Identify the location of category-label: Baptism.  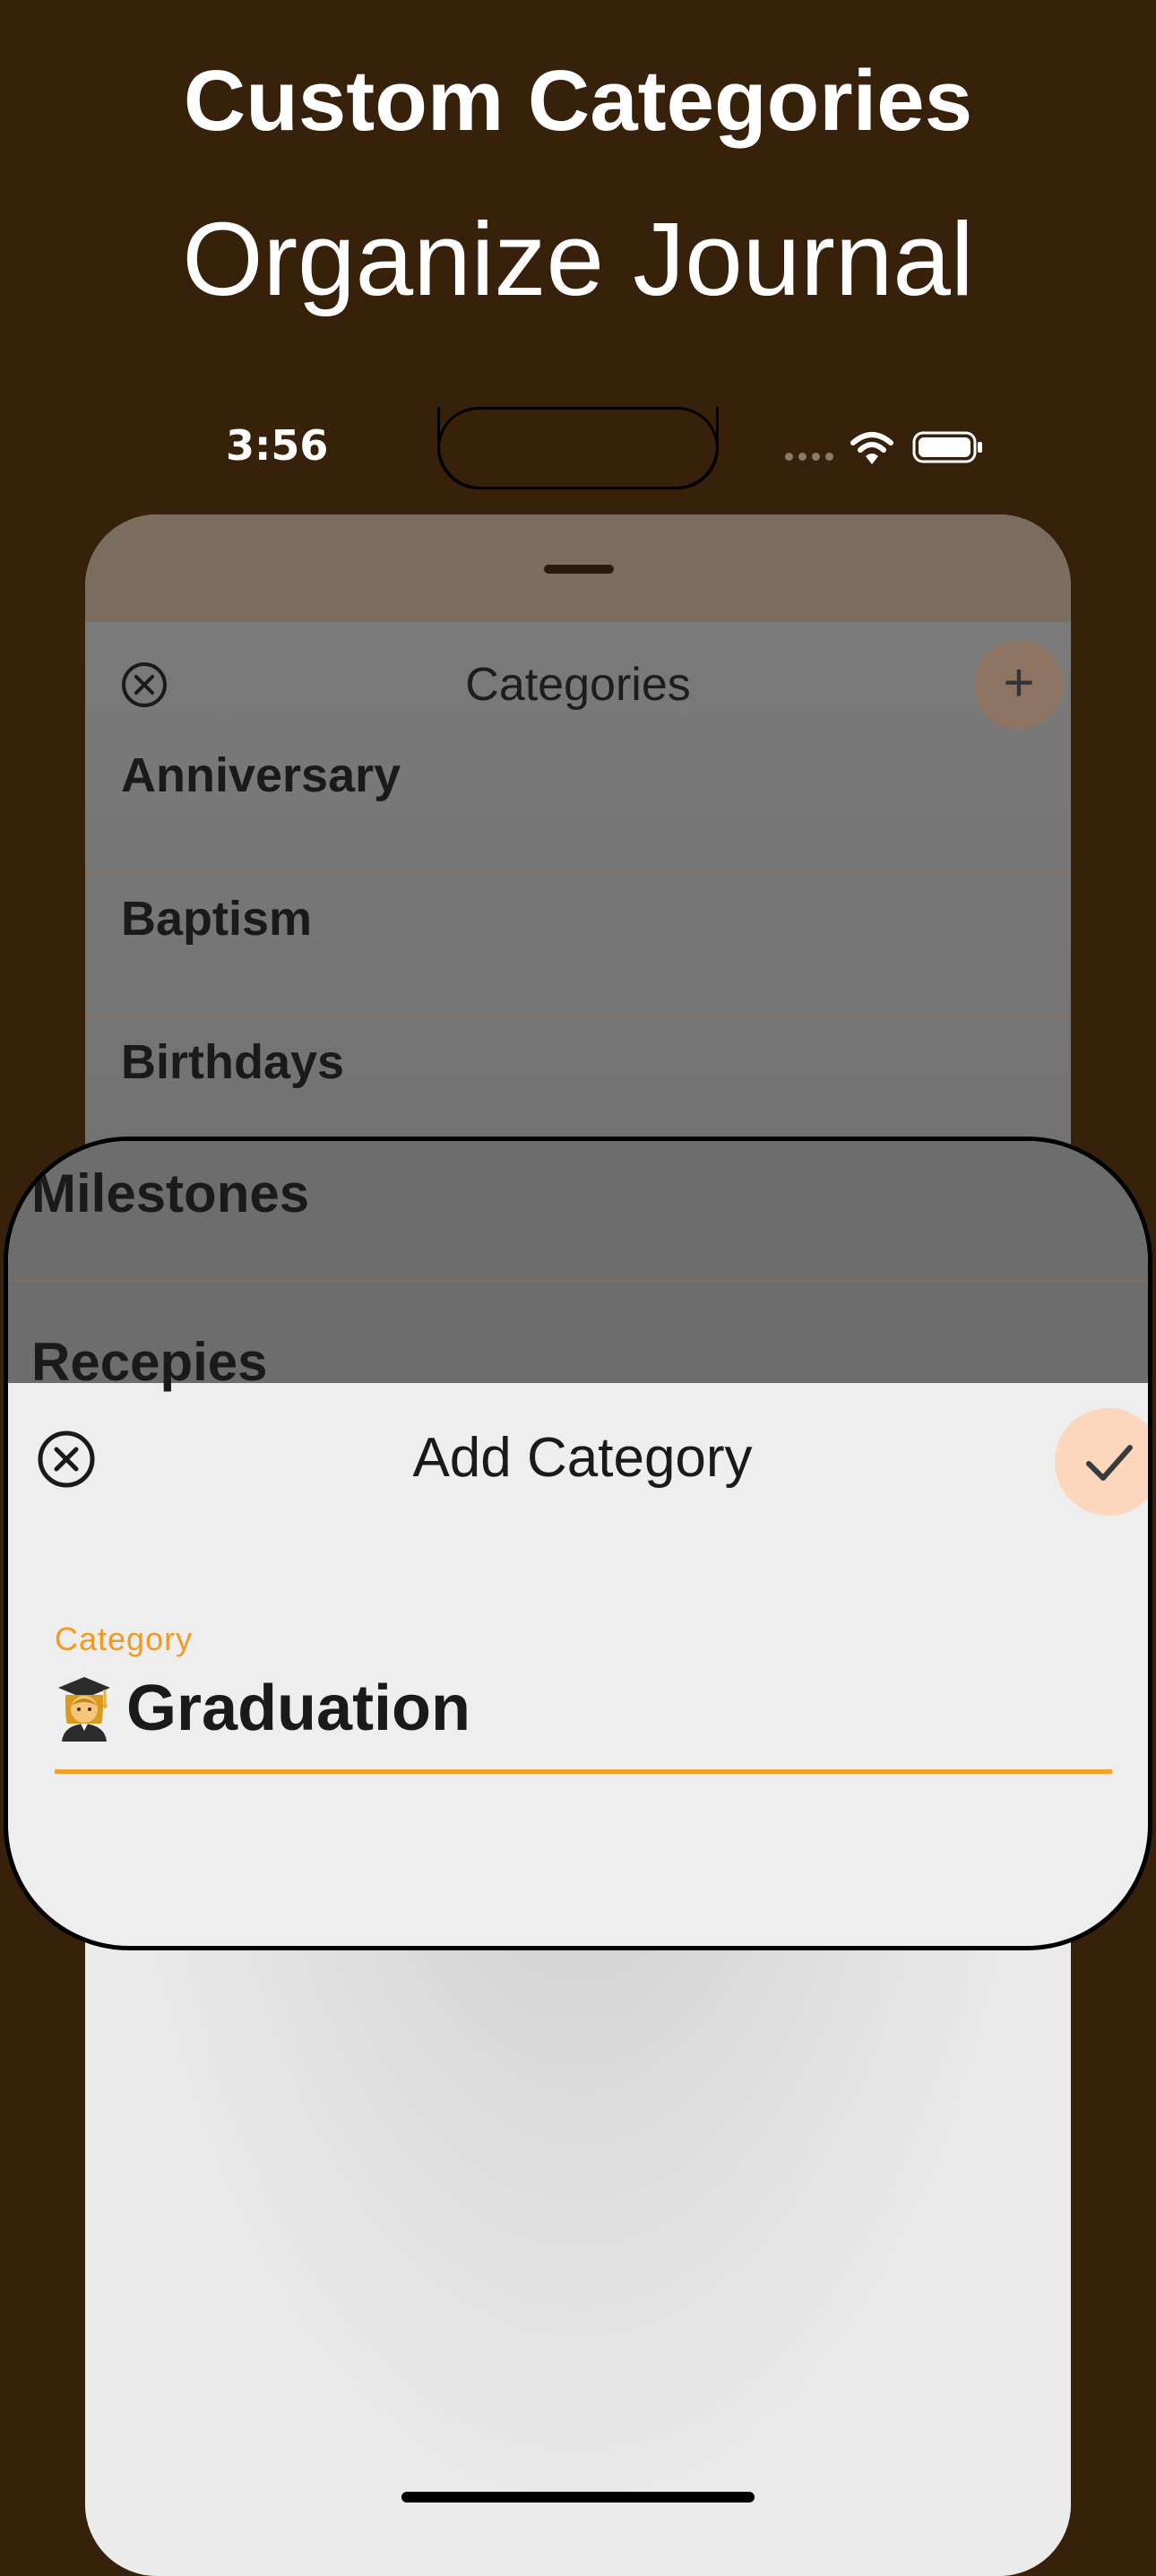
(217, 919).